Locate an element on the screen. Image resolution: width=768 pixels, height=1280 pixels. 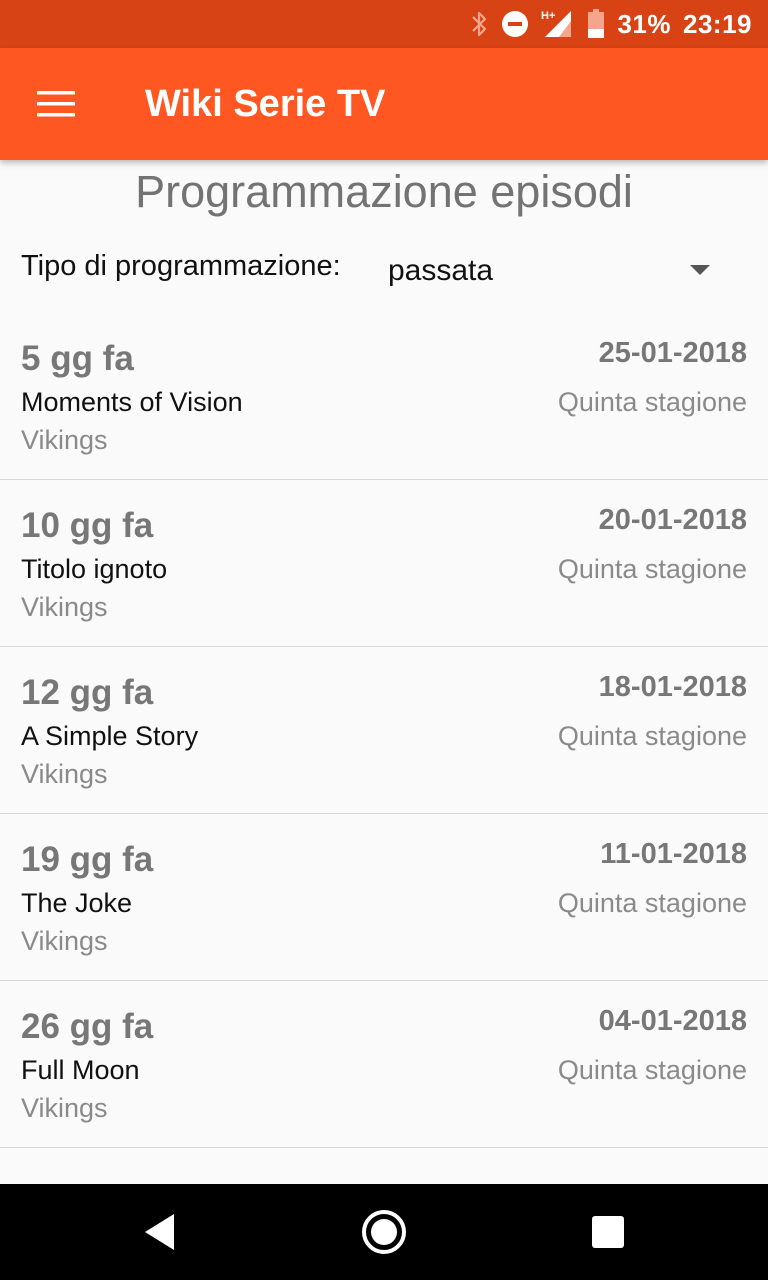
navigation-bar is located at coordinates (384, 1232).